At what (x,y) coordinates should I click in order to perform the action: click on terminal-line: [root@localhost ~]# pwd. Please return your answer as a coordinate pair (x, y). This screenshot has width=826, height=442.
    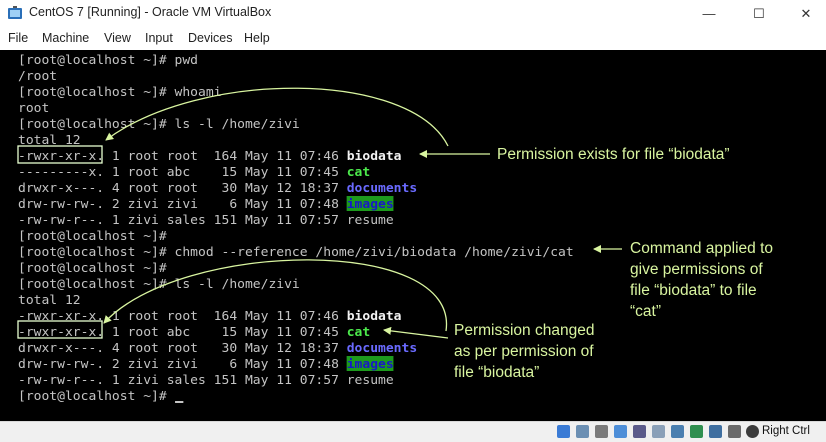
    Looking at the image, I should click on (108, 60).